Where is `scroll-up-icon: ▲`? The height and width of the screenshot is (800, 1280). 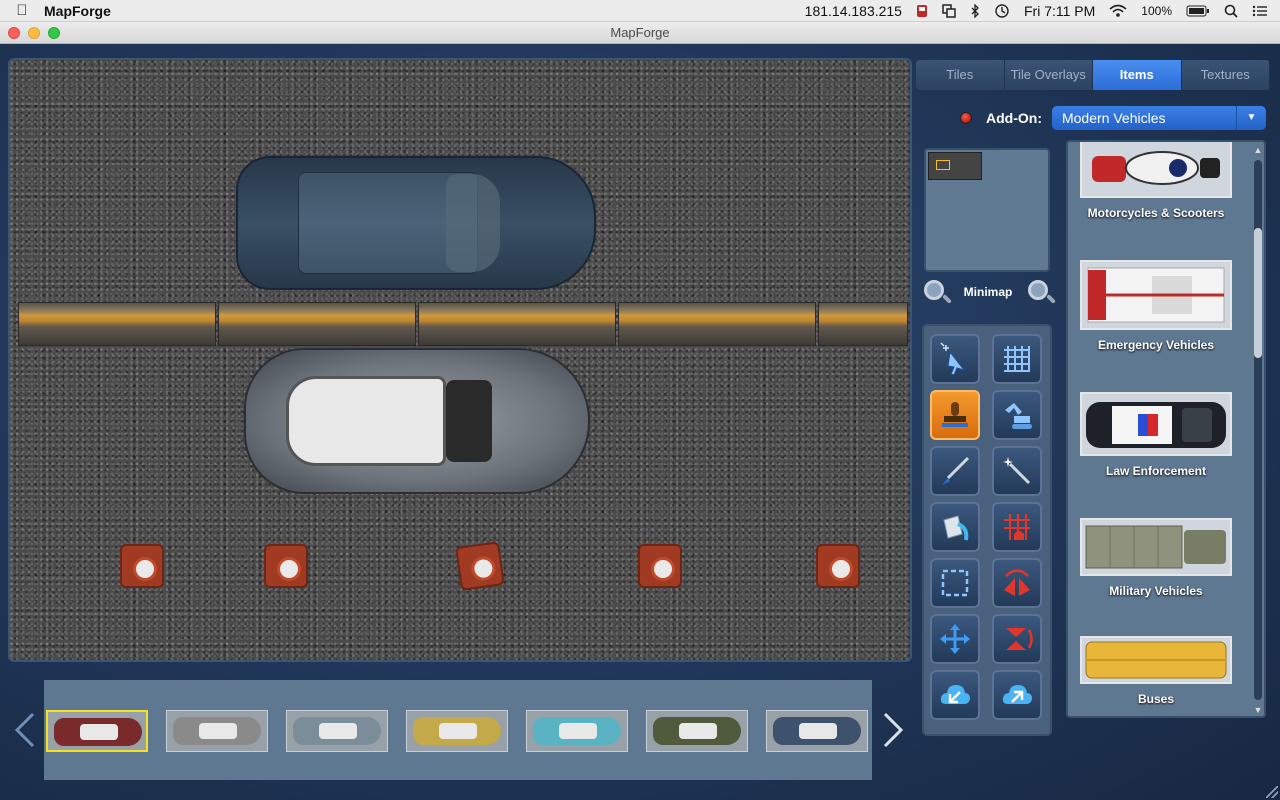 scroll-up-icon: ▲ is located at coordinates (1258, 150).